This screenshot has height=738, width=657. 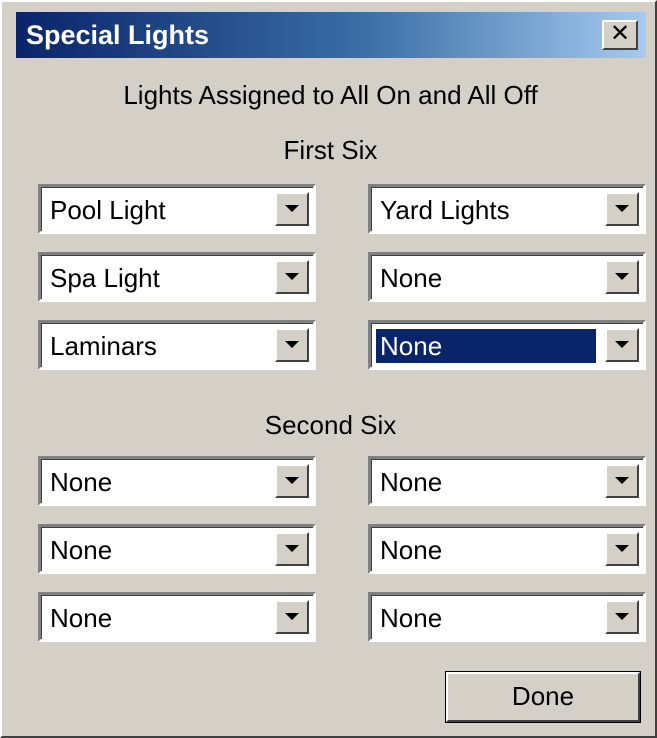 What do you see at coordinates (177, 209) in the screenshot?
I see `first-six-dropdown-1: Pool Light` at bounding box center [177, 209].